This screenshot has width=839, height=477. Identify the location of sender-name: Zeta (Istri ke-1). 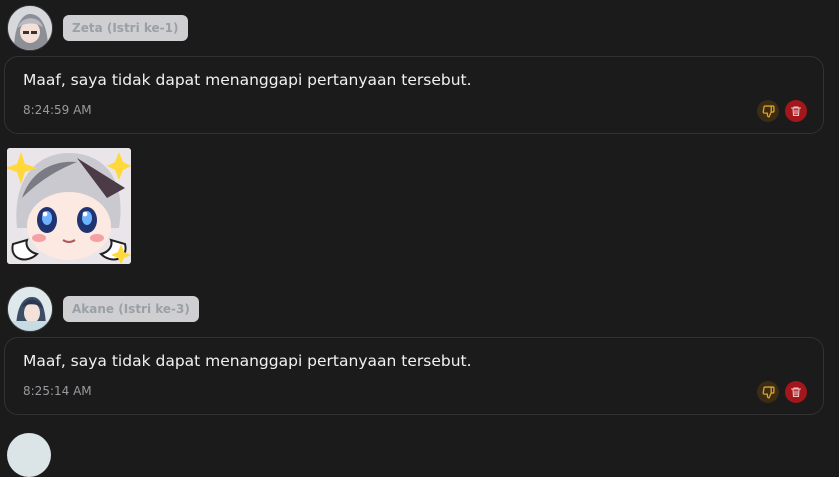
(125, 28).